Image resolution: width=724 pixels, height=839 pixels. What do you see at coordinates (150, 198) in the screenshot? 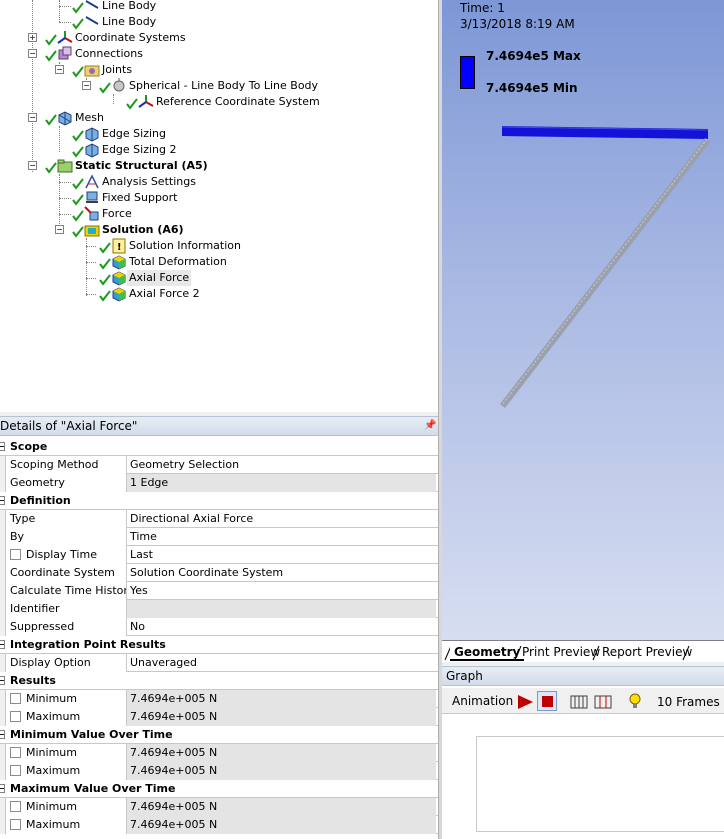
I see `tree-item-fixed-support: Fixed Support` at bounding box center [150, 198].